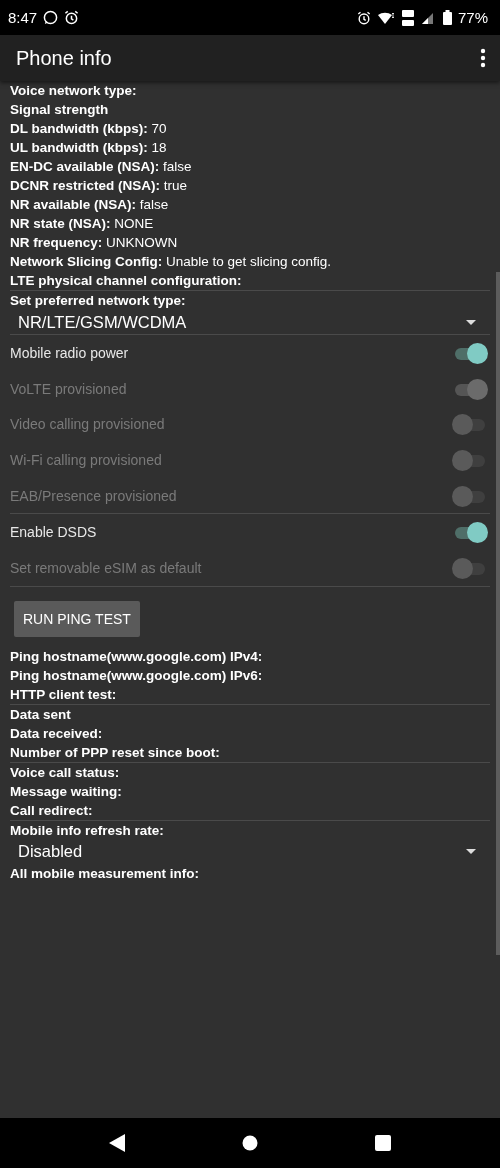  I want to click on info-line: Data sent, so click(41, 714).